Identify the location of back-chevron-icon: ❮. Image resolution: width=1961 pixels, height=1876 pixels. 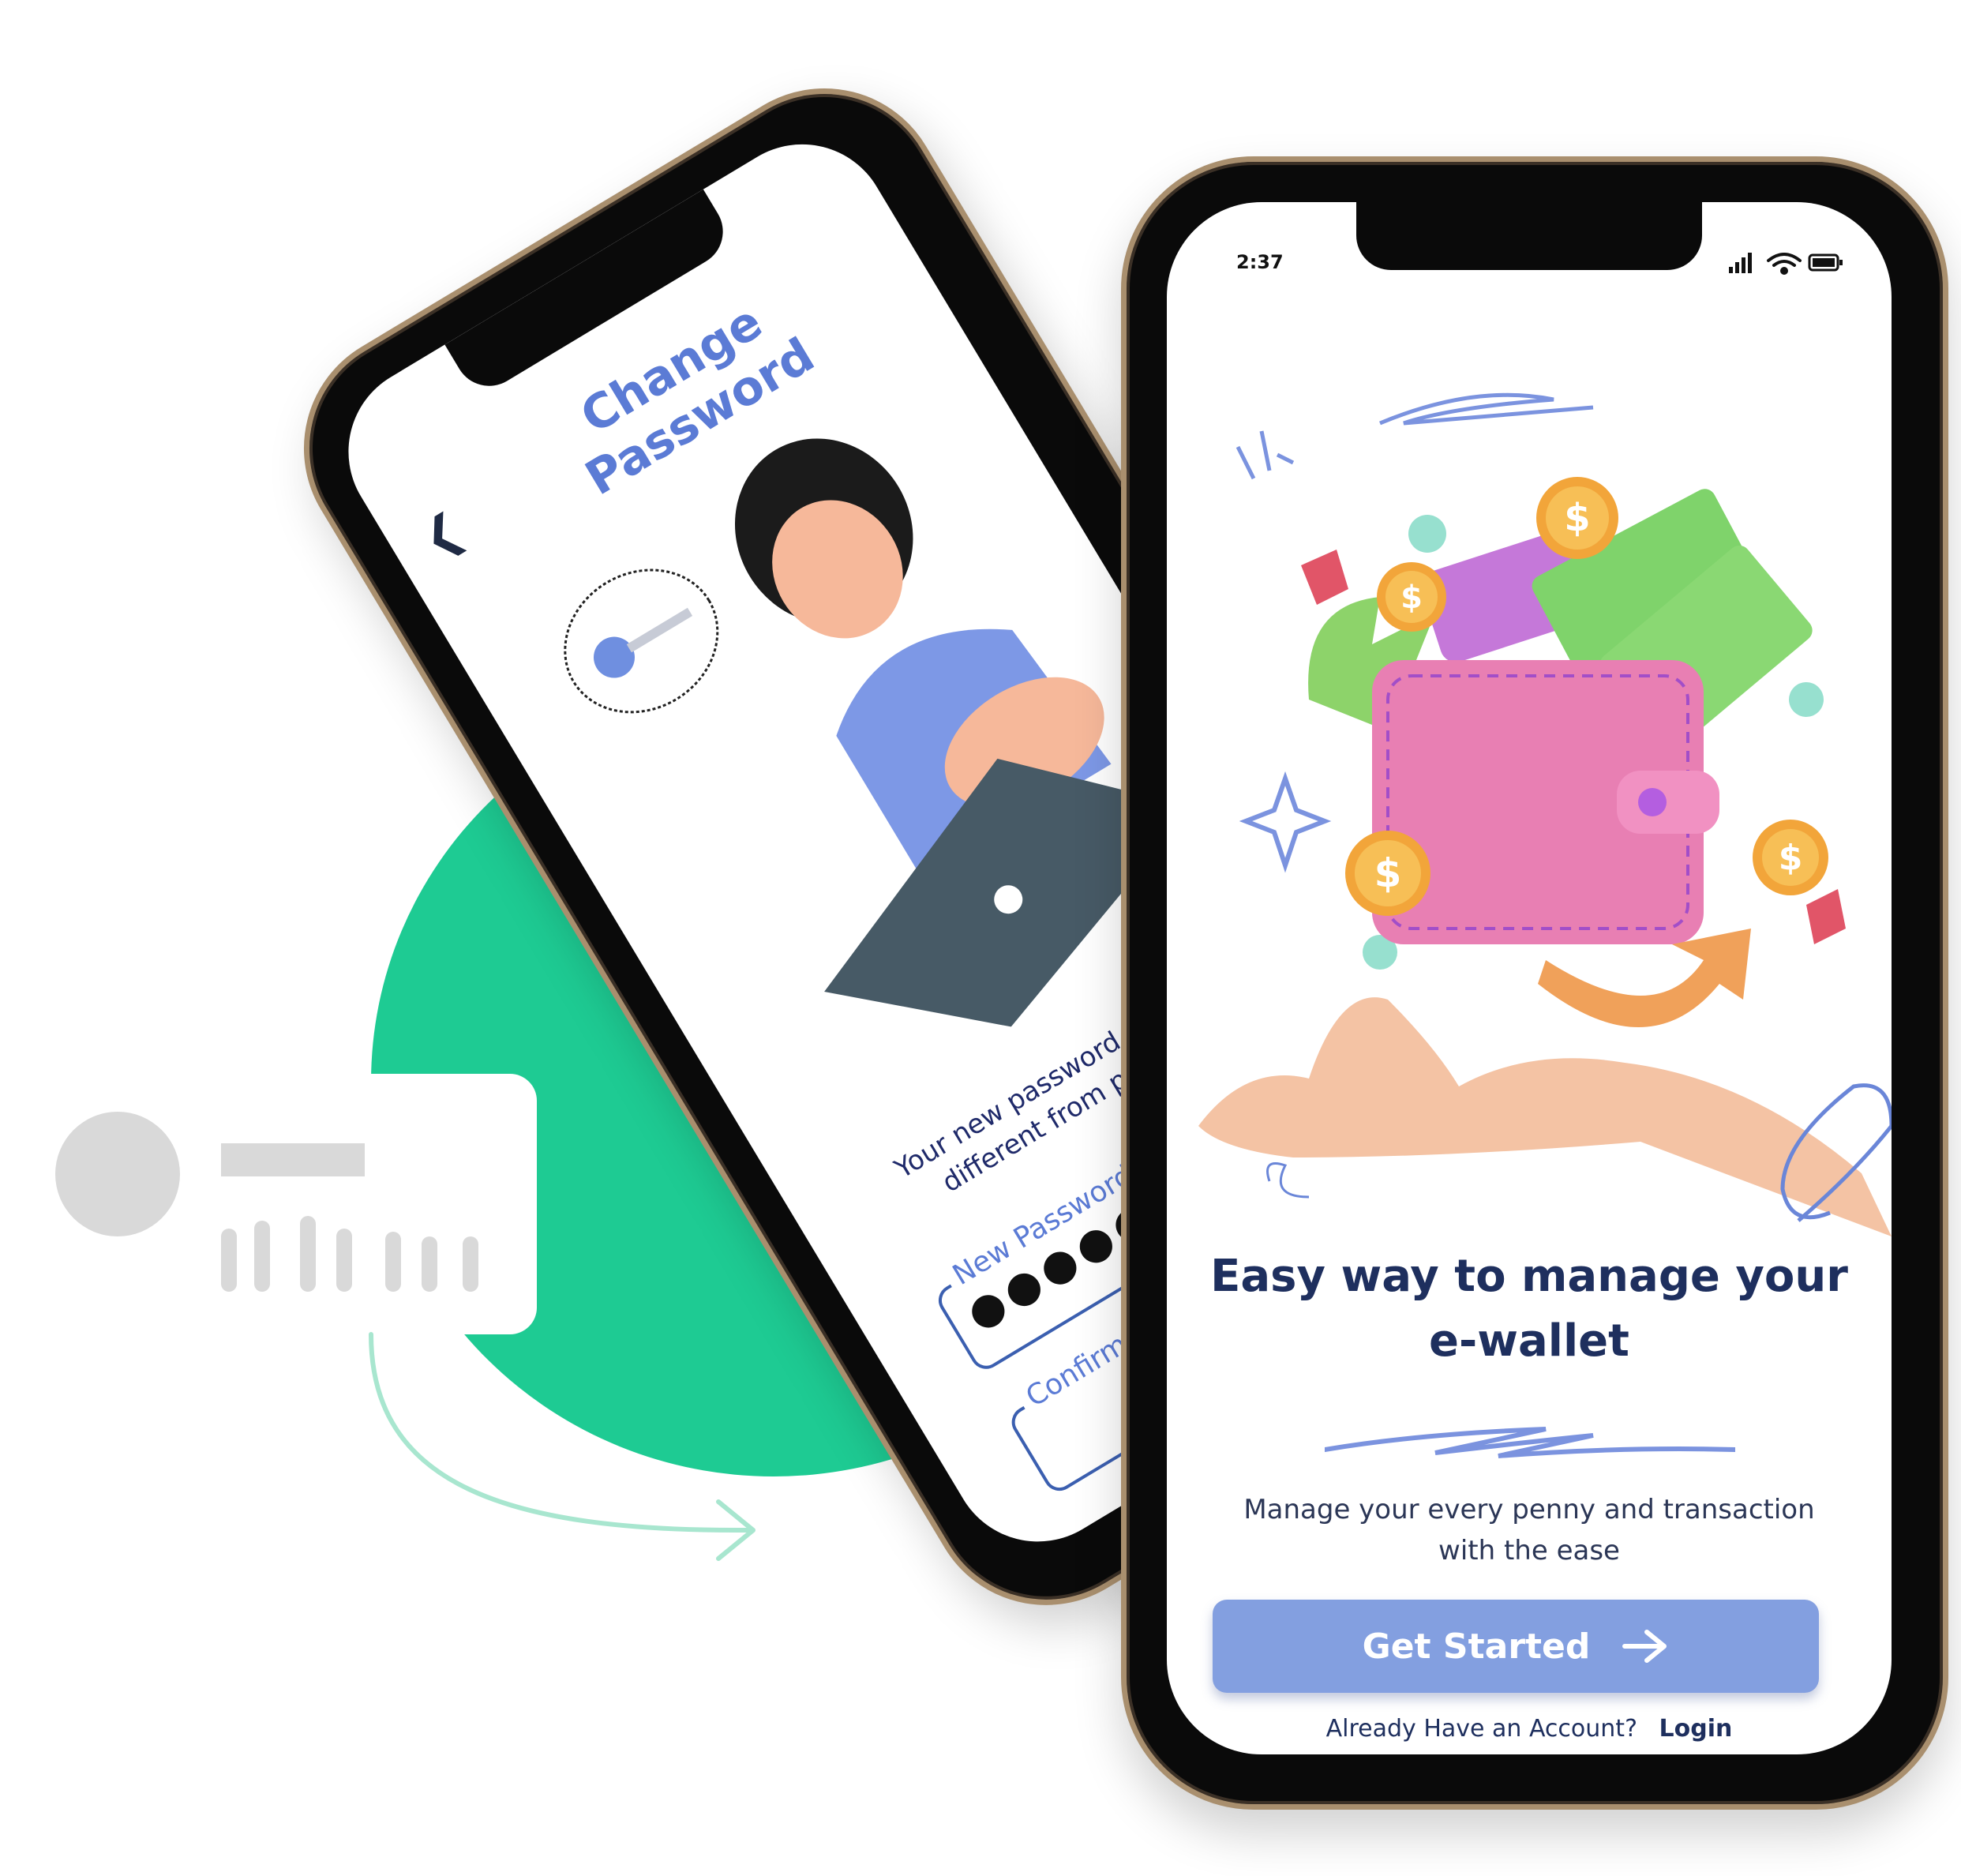
(442, 533).